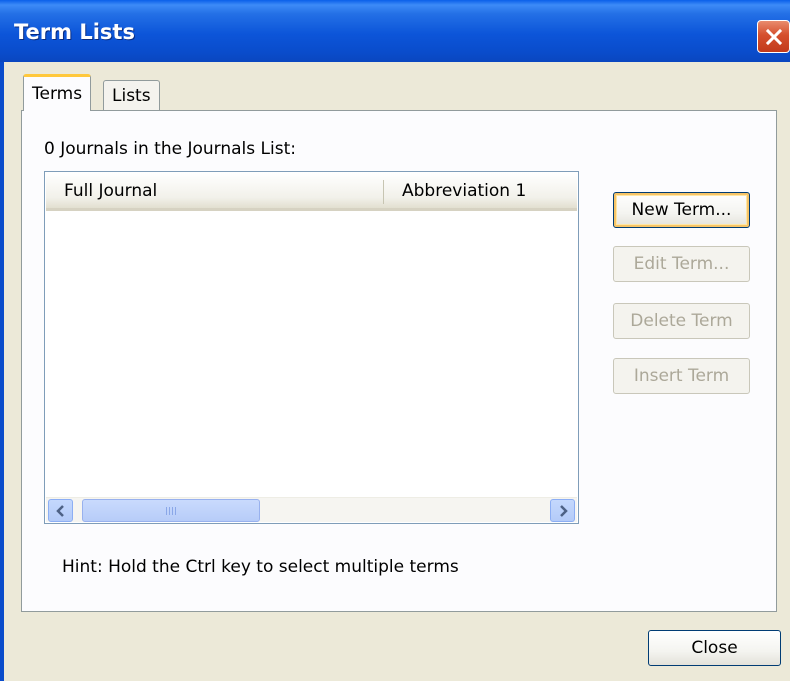 Image resolution: width=790 pixels, height=681 pixels. What do you see at coordinates (110, 191) in the screenshot?
I see `column-header-full-journal: Full Journal` at bounding box center [110, 191].